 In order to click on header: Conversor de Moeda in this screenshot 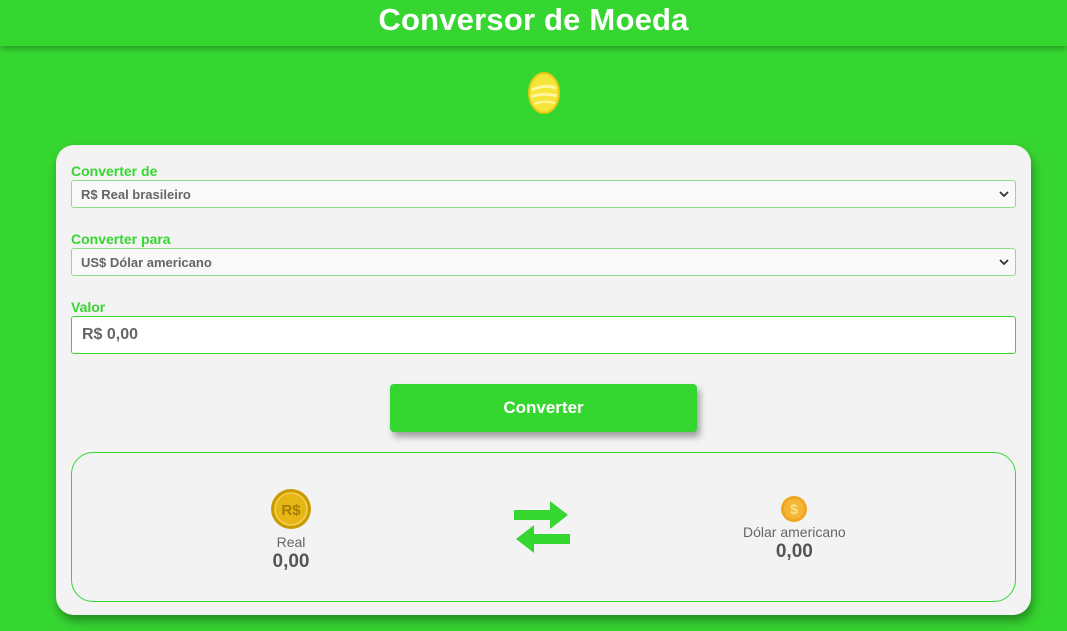, I will do `click(533, 23)`.